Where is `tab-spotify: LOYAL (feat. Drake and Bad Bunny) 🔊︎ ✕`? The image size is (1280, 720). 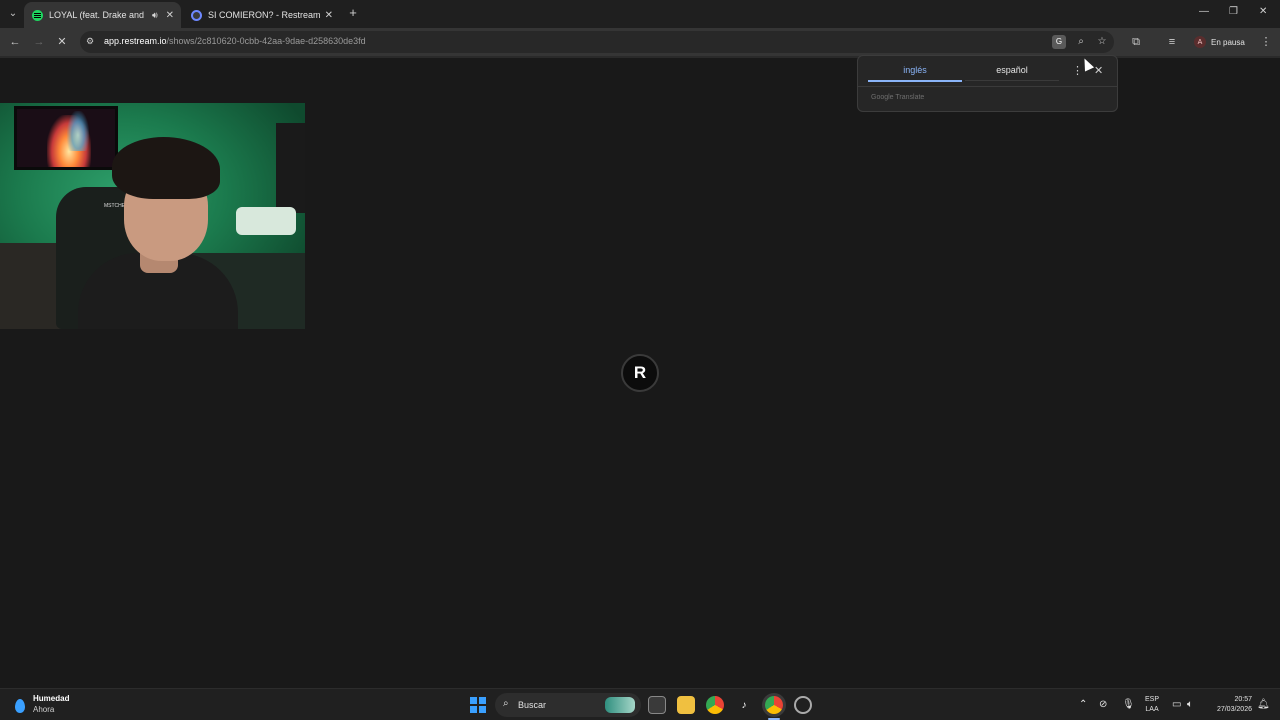 tab-spotify: LOYAL (feat. Drake and Bad Bunny) 🔊︎ ✕ is located at coordinates (102, 15).